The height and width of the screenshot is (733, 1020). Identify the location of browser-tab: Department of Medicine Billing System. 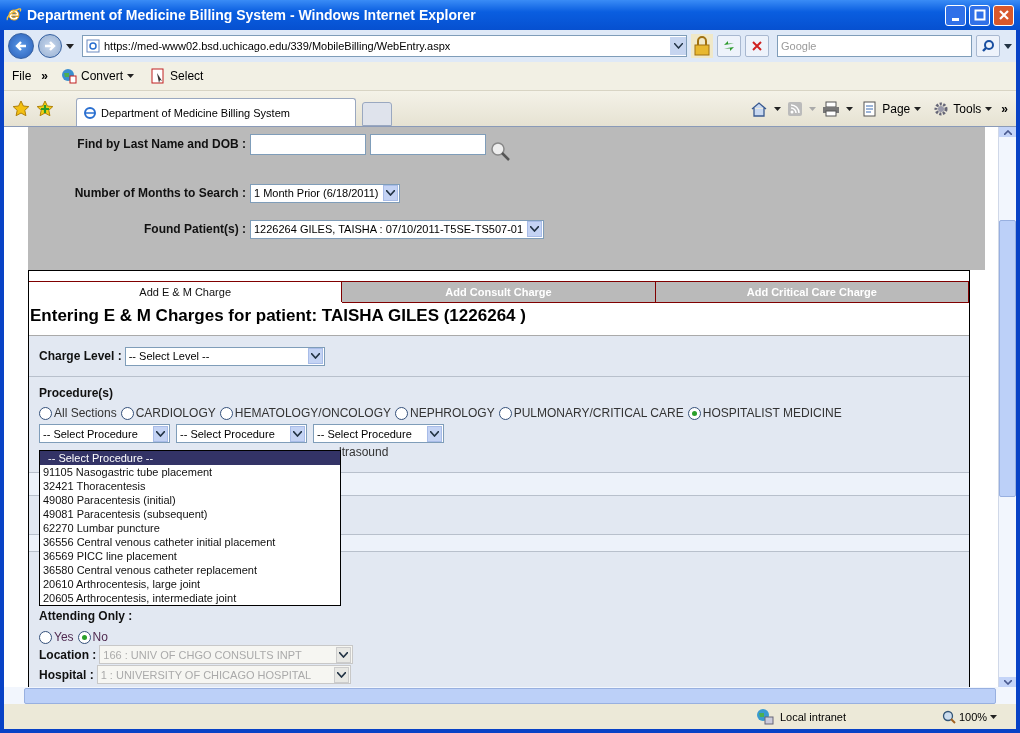
(216, 112).